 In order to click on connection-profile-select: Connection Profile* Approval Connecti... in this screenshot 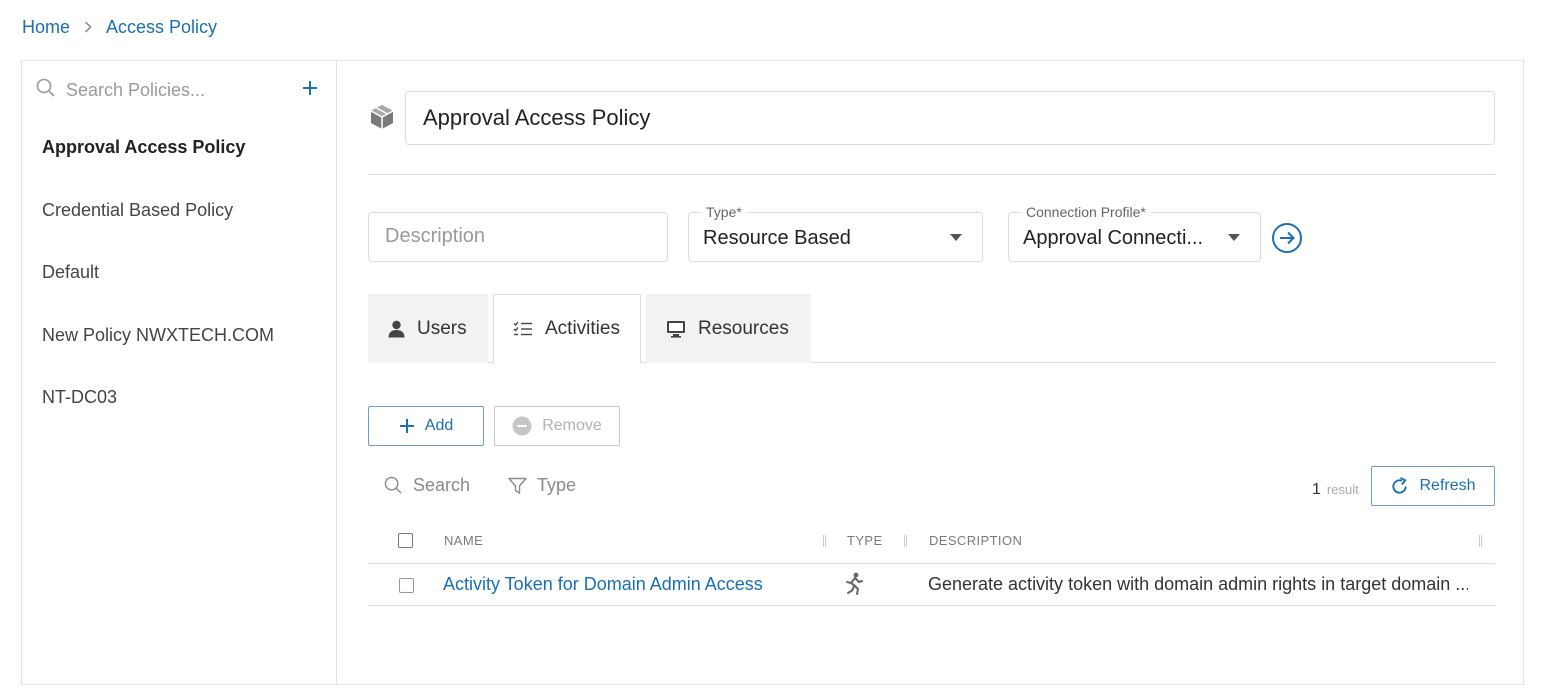, I will do `click(1134, 233)`.